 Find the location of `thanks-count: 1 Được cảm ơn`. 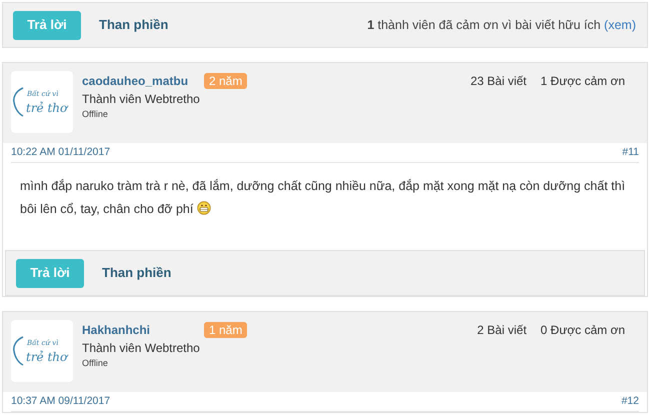

thanks-count: 1 Được cảm ơn is located at coordinates (582, 81).